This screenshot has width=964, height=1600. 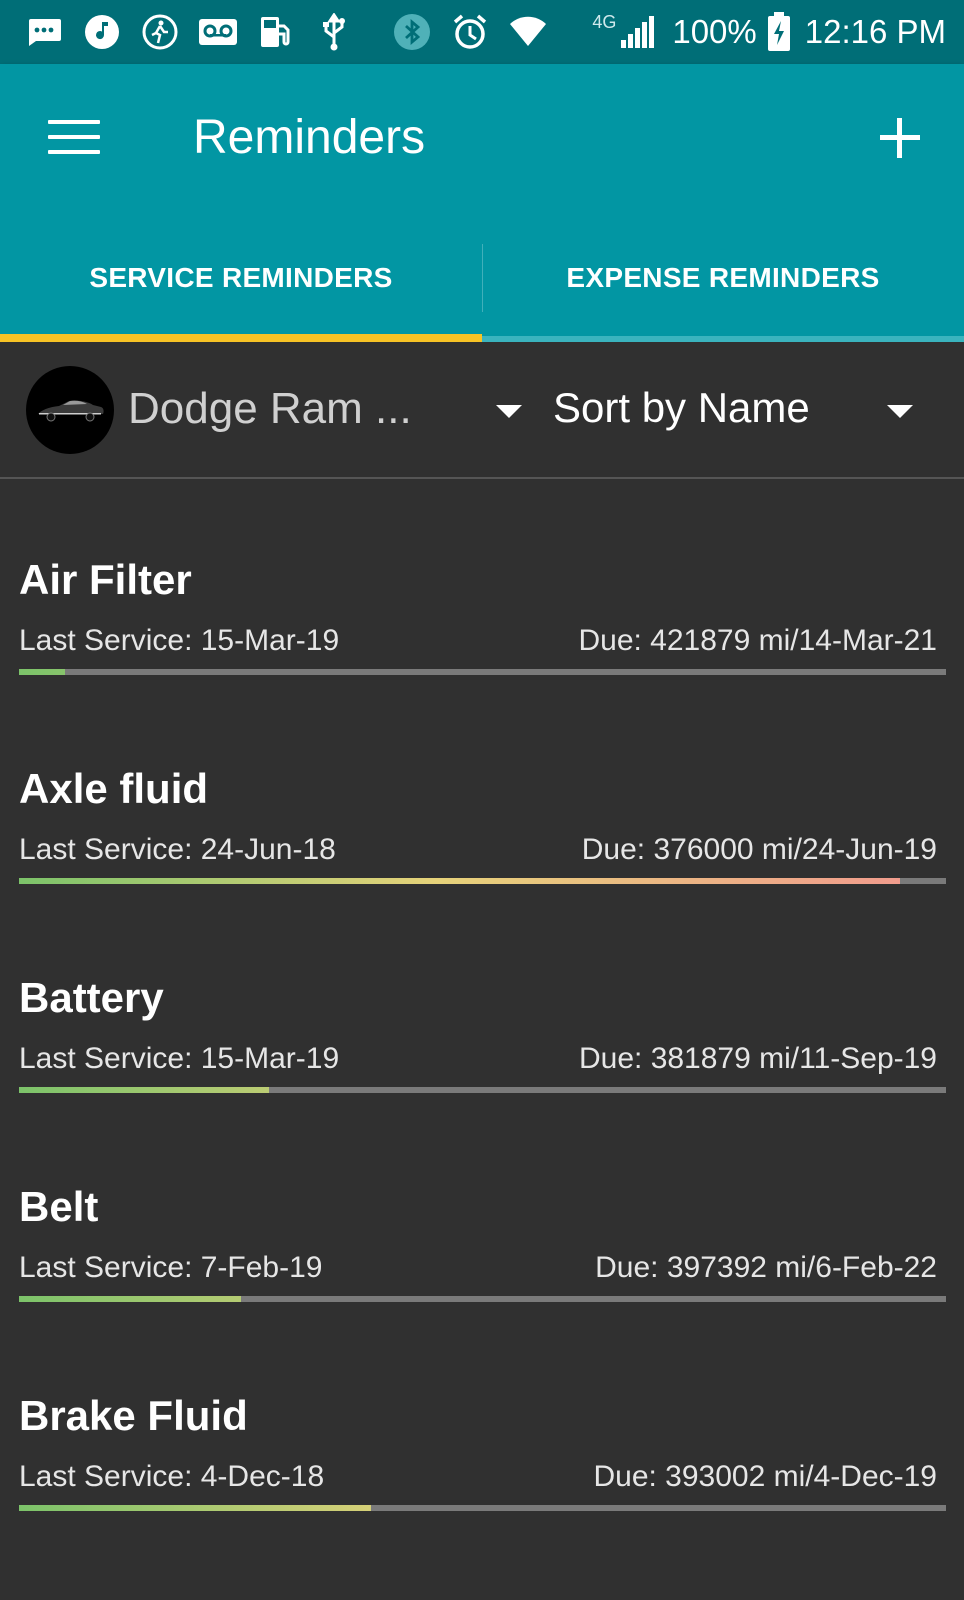 What do you see at coordinates (74, 140) in the screenshot?
I see `menu-icon` at bounding box center [74, 140].